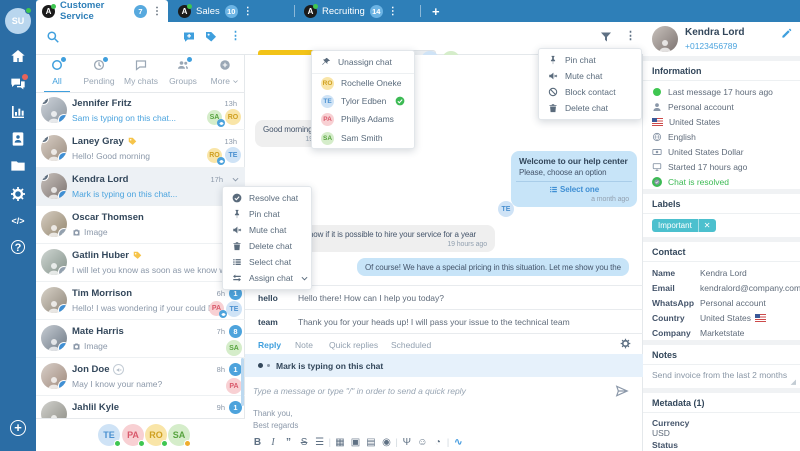 The height and width of the screenshot is (451, 800). I want to click on add-workspace-icon: +, so click(18, 428).